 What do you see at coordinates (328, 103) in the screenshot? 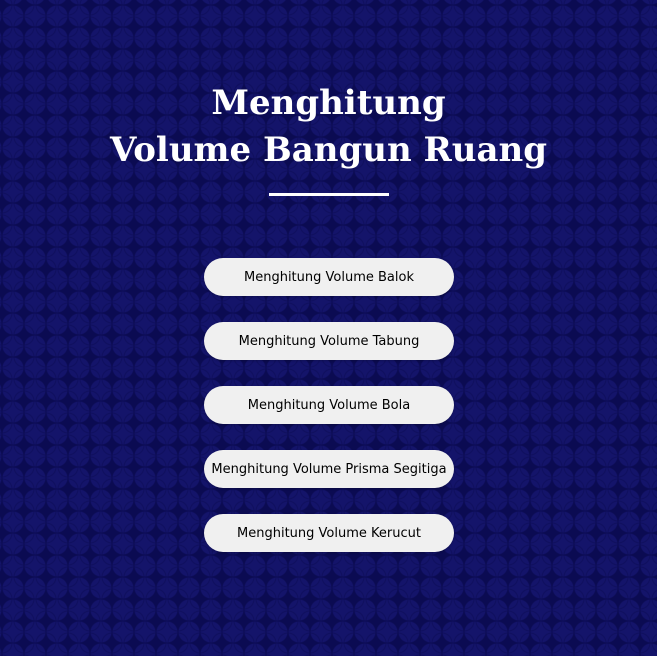
I see `page-title-line1: Menghitung` at bounding box center [328, 103].